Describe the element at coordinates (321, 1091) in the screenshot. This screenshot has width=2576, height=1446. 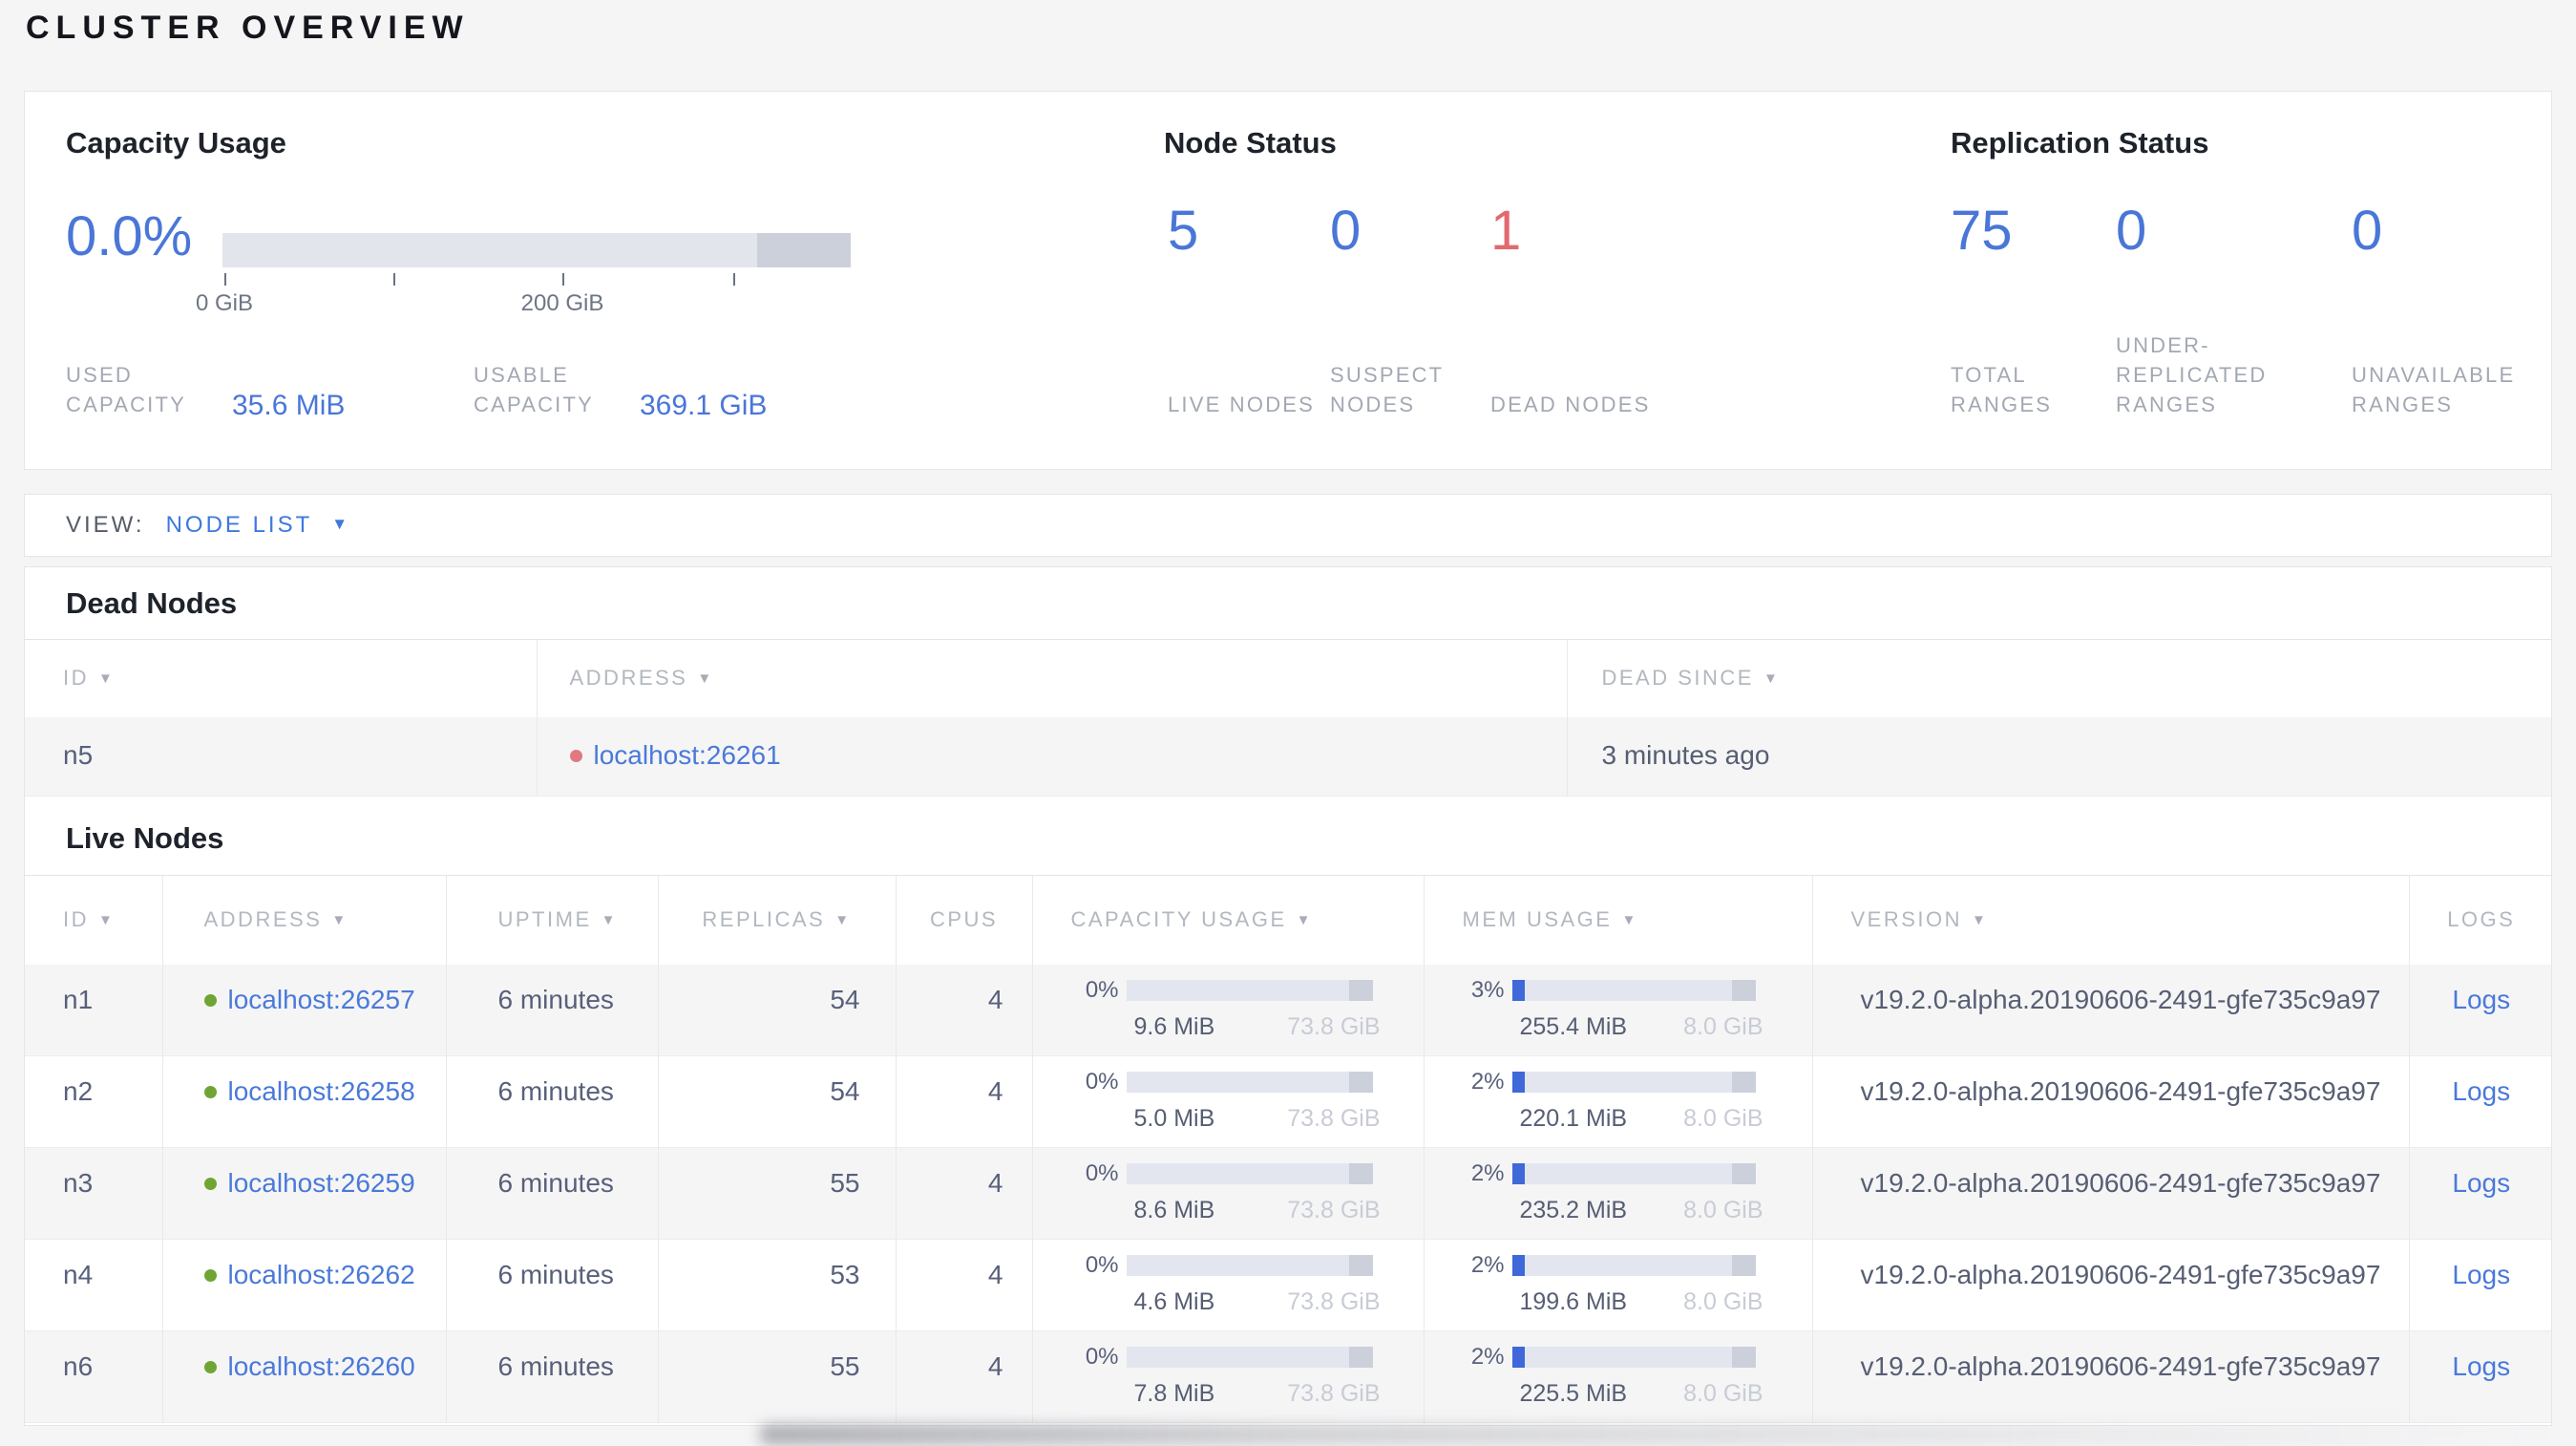
I see `node-address-link: localhost:26258` at that location.